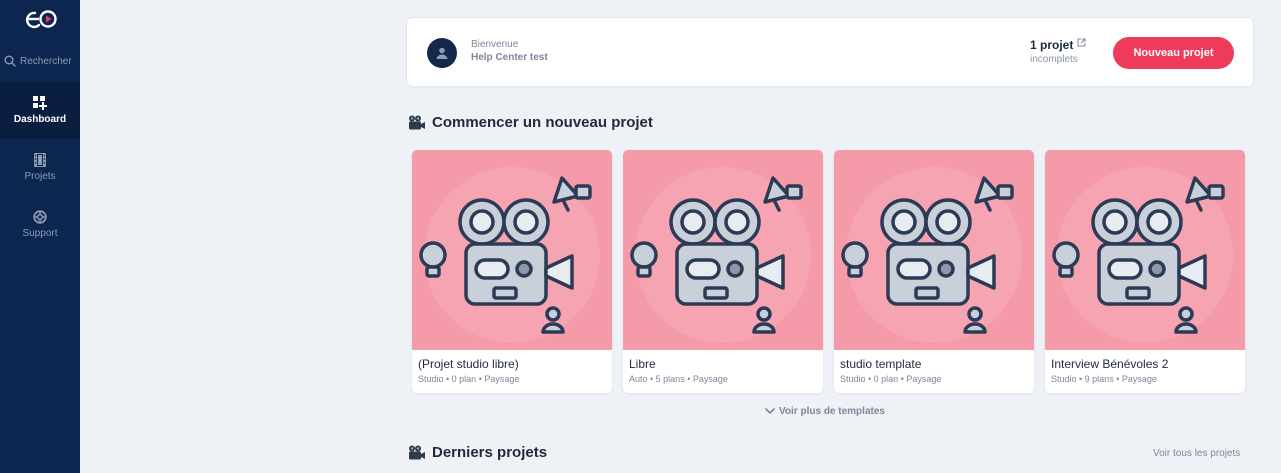 This screenshot has width=1281, height=473. Describe the element at coordinates (642, 364) in the screenshot. I see `template-title: Libre` at that location.